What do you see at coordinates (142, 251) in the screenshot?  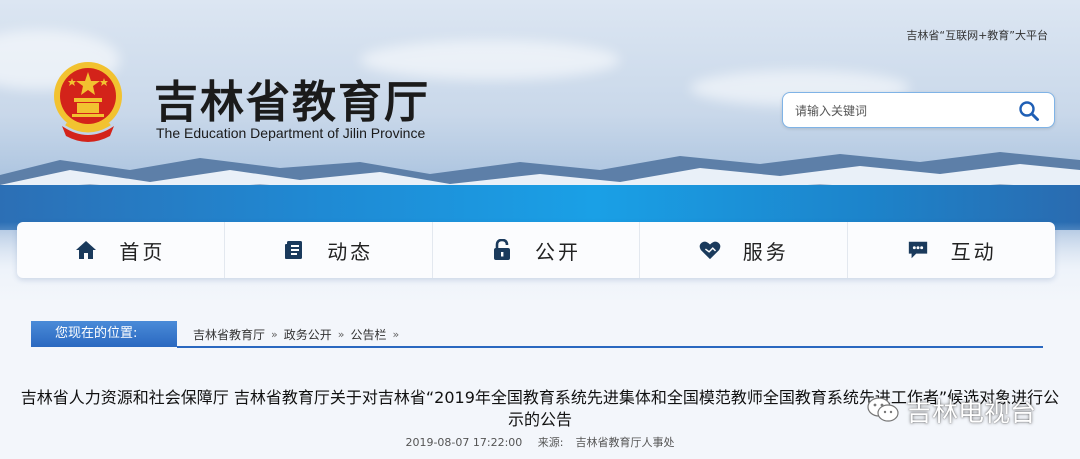 I see `nav-item-label: 首页` at bounding box center [142, 251].